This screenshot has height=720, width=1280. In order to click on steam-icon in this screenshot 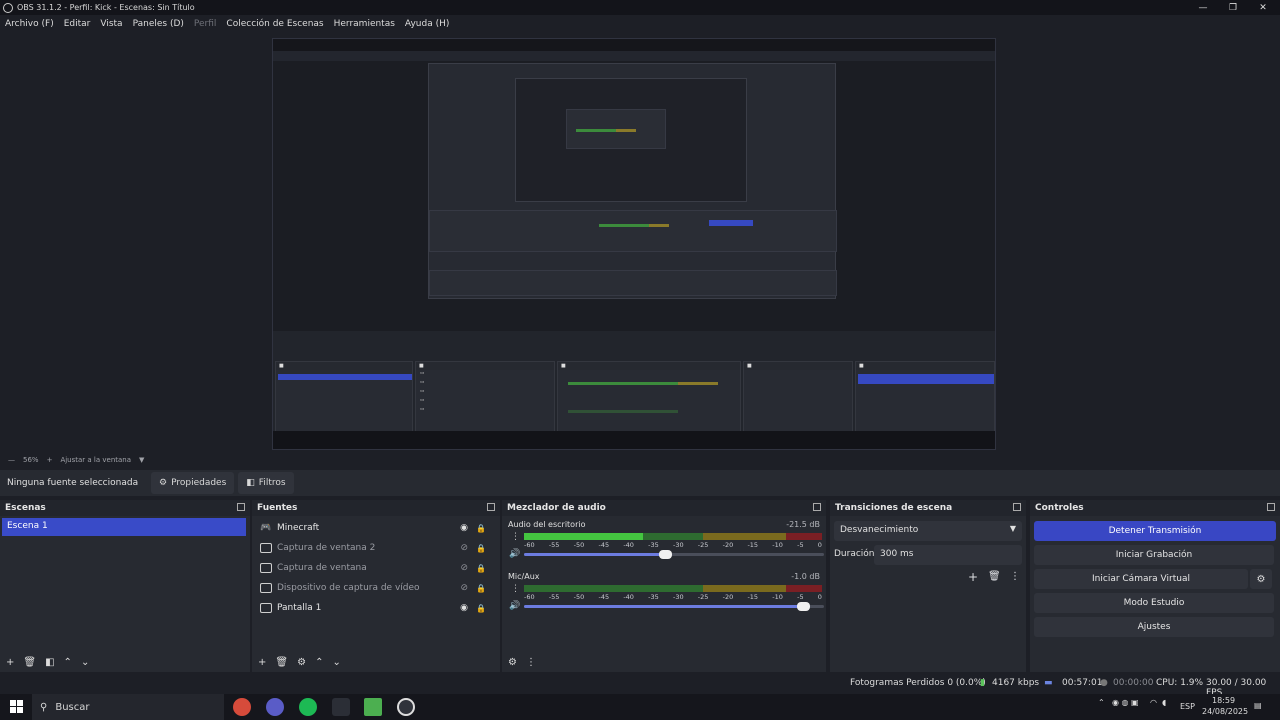, I will do `click(341, 707)`.